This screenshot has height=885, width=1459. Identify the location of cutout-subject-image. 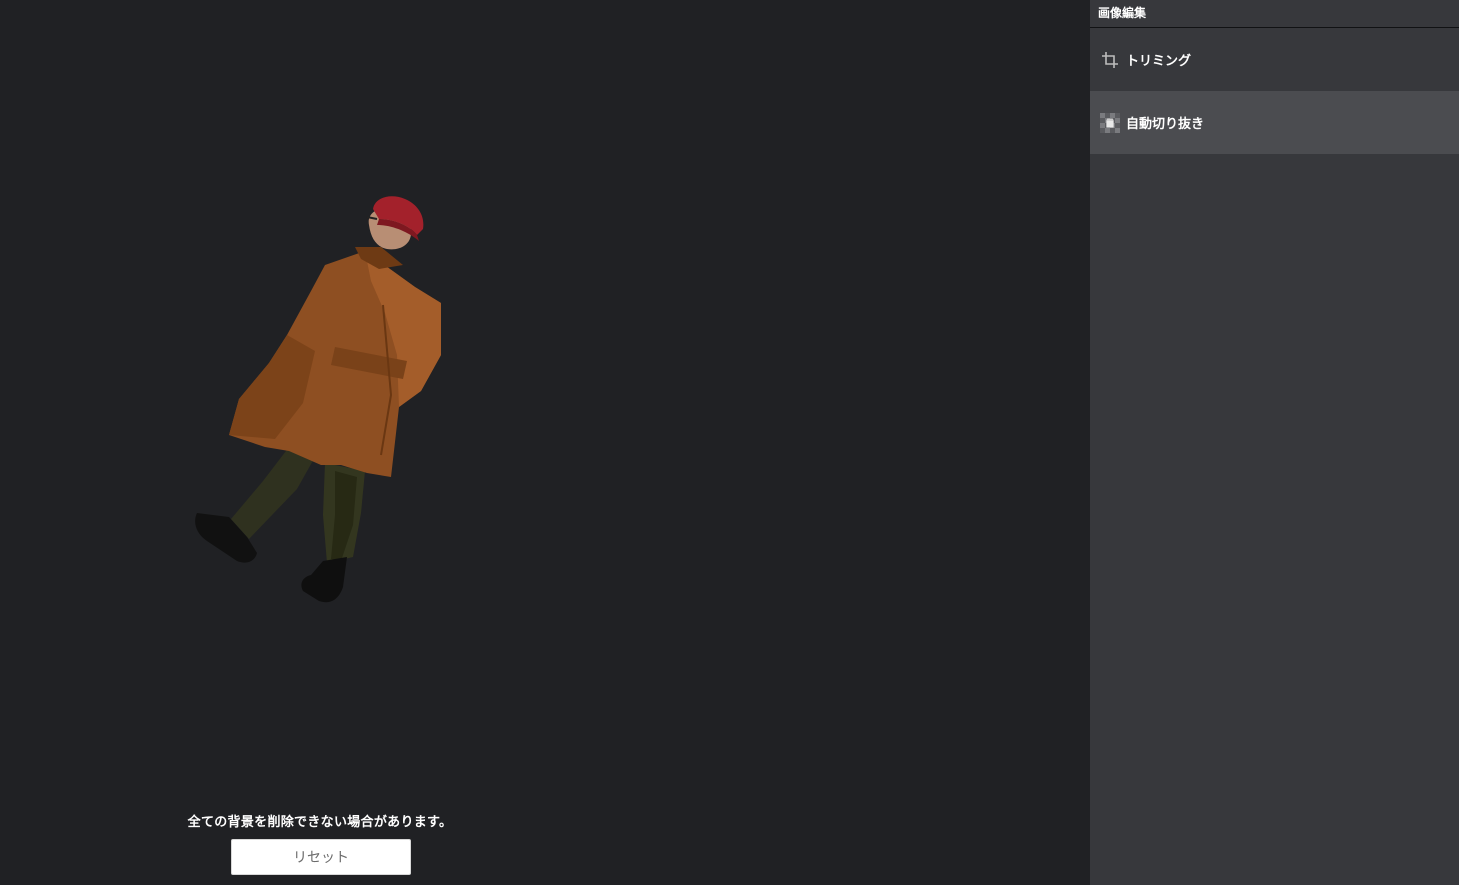
(318, 399).